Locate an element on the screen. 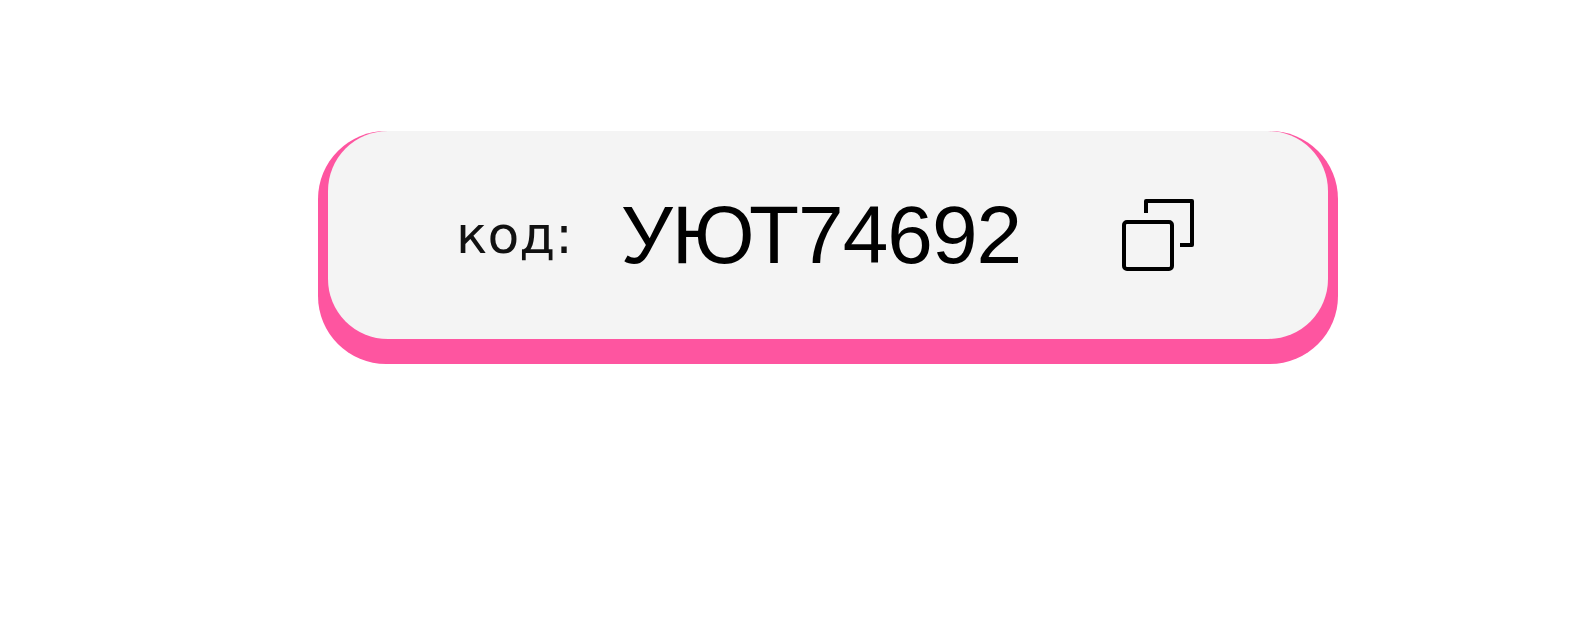 The height and width of the screenshot is (624, 1584). code-label: код: is located at coordinates (514, 235).